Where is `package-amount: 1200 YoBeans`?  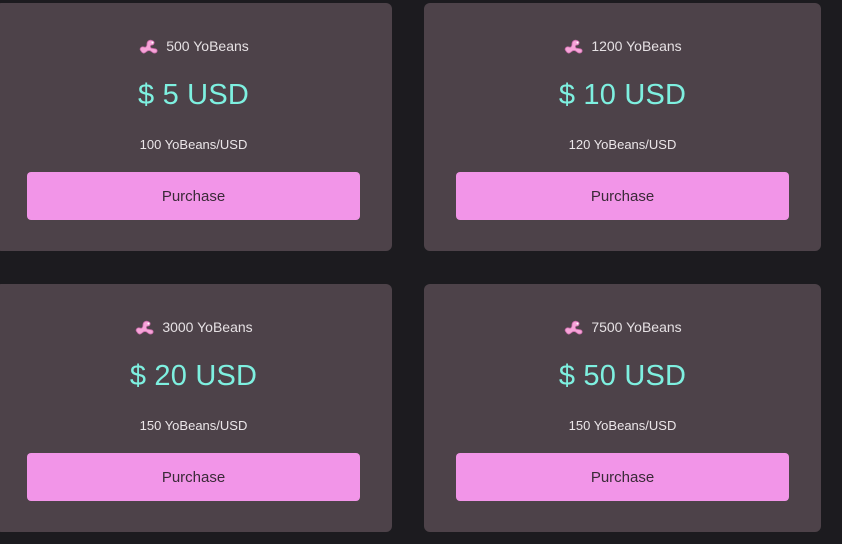
package-amount: 1200 YoBeans is located at coordinates (636, 46).